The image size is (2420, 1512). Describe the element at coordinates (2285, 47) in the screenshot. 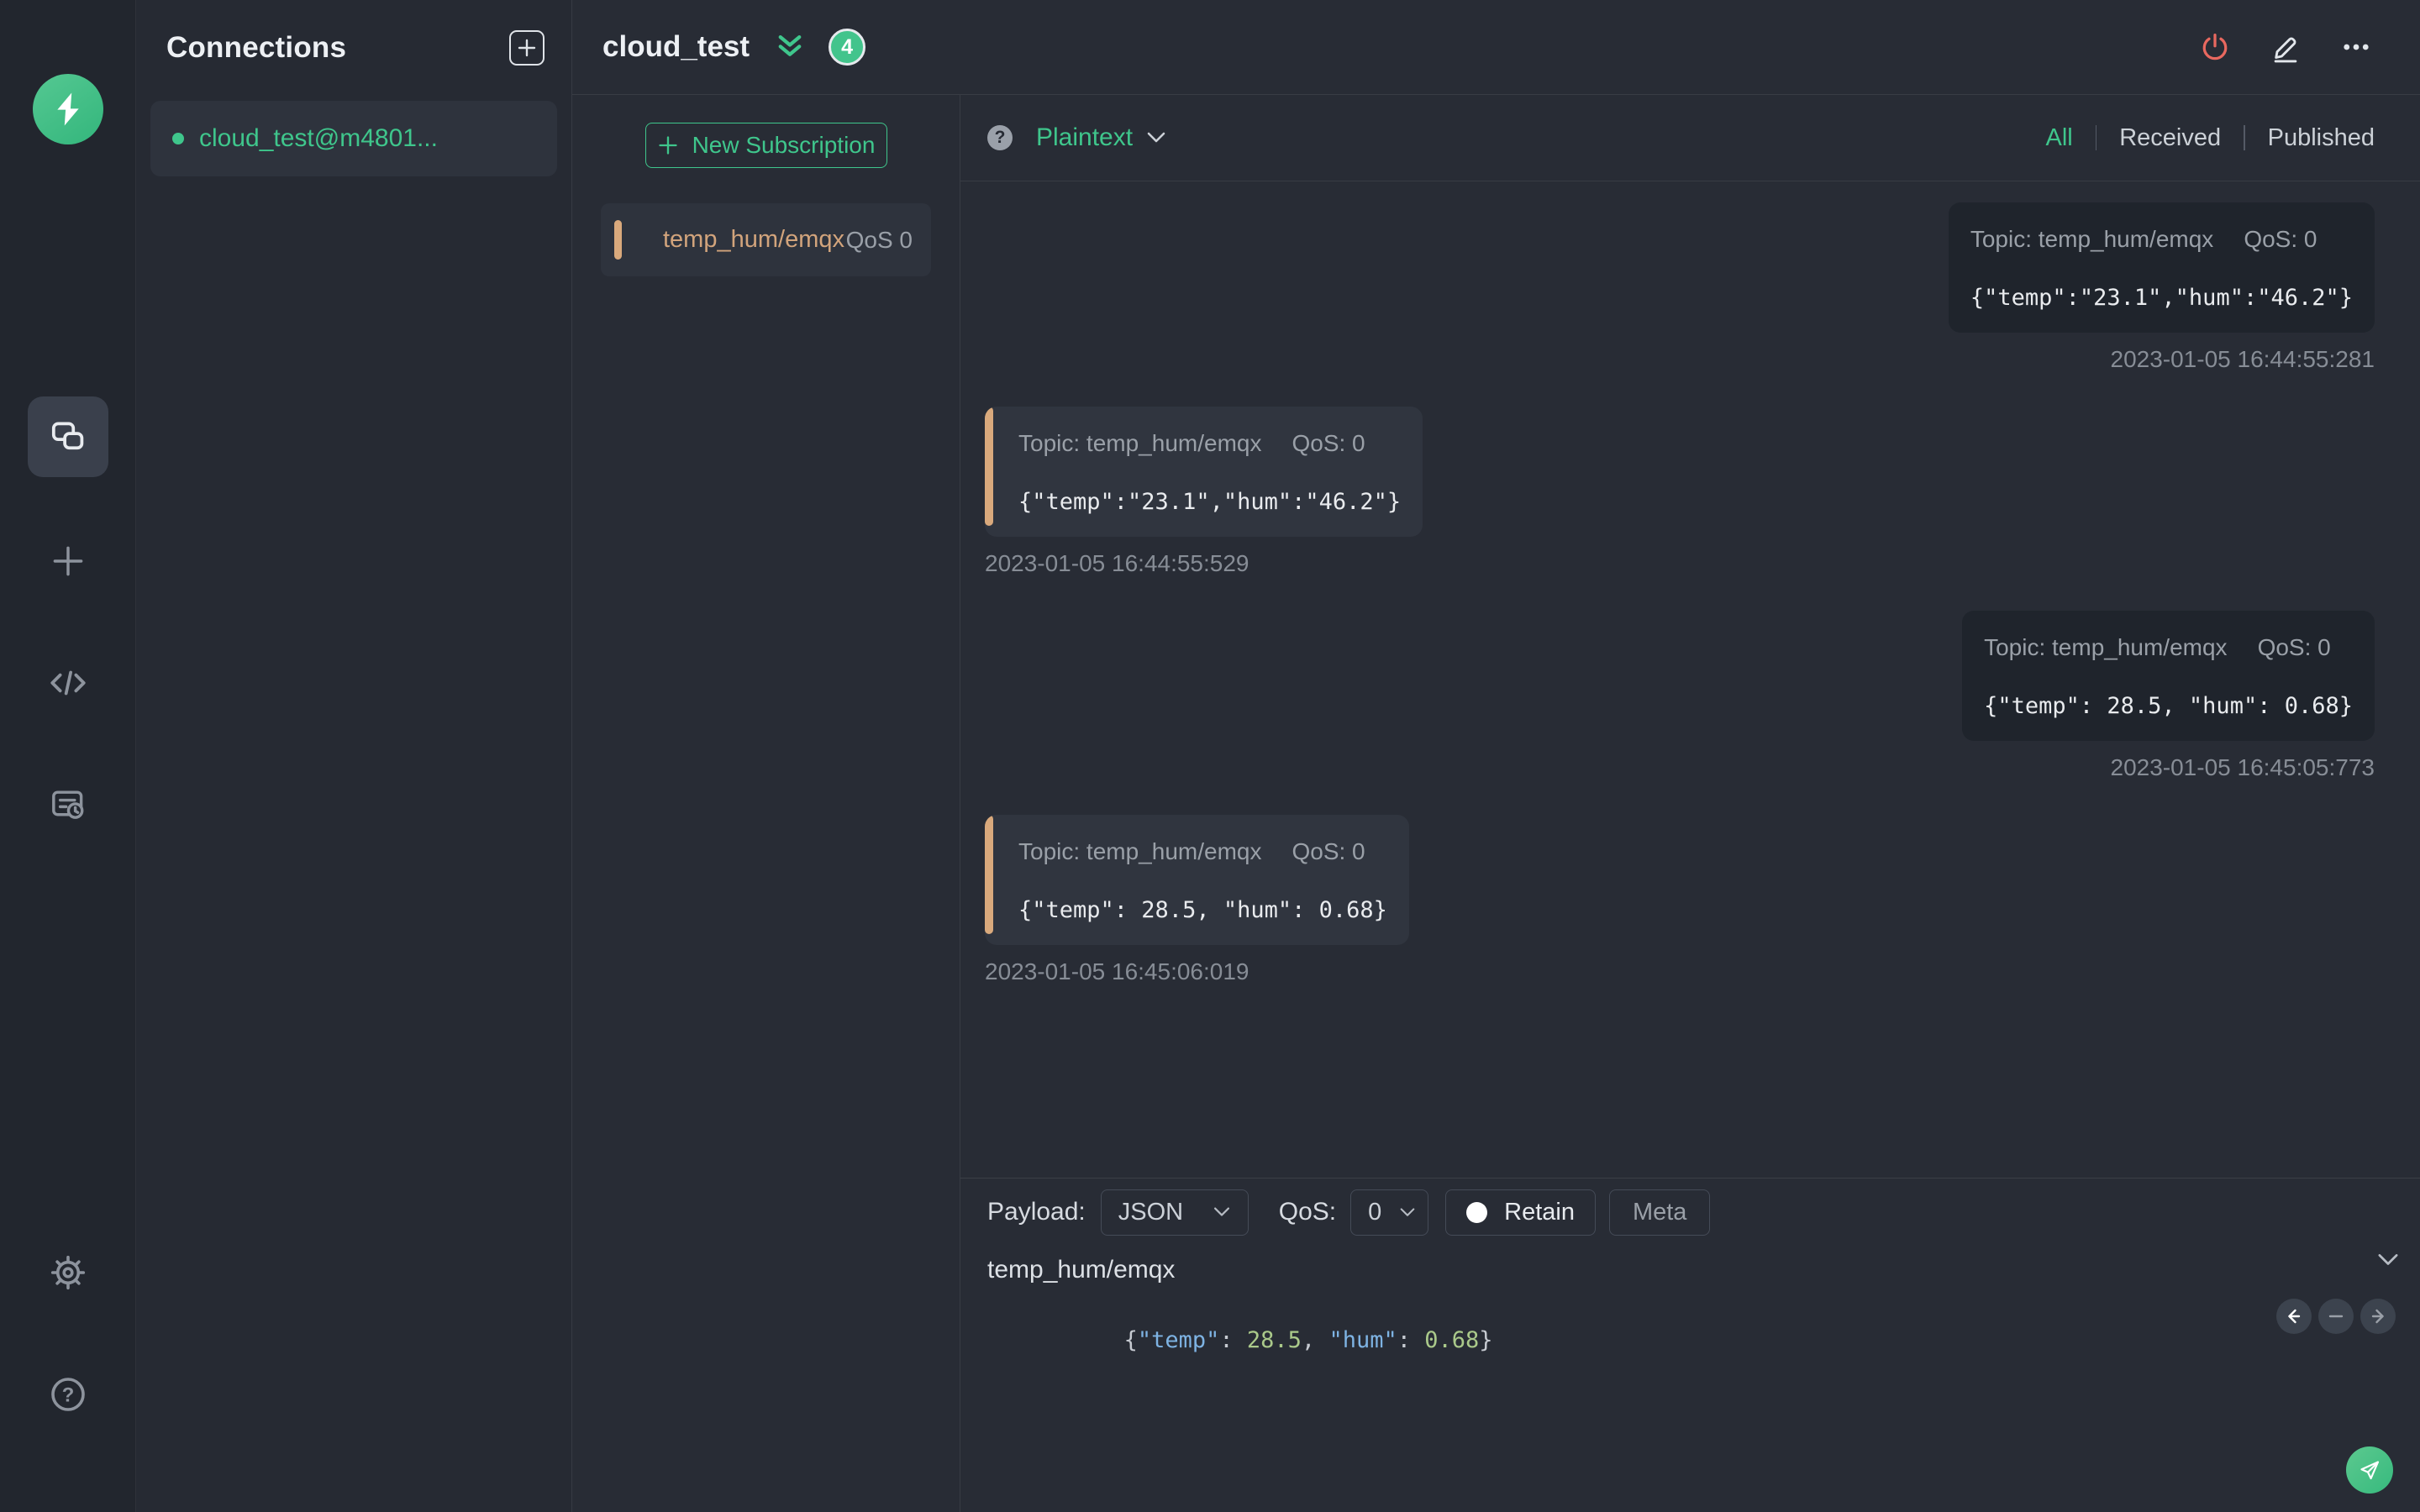

I see `edit-connection-button` at that location.